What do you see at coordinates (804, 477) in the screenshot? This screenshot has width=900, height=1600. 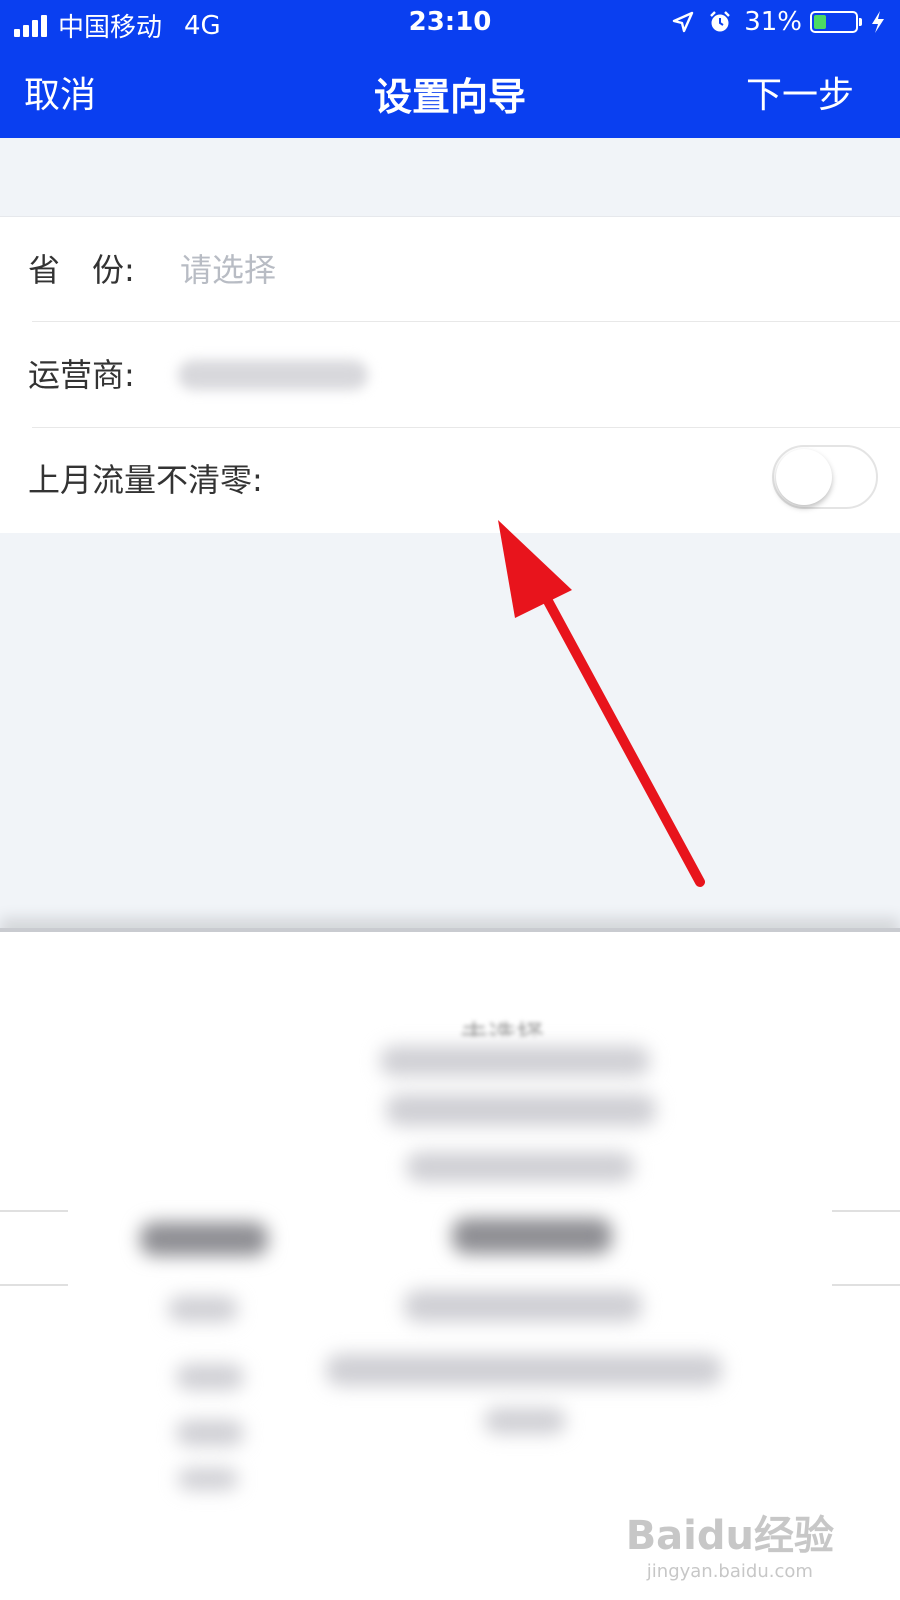 I see `toggle-knob` at bounding box center [804, 477].